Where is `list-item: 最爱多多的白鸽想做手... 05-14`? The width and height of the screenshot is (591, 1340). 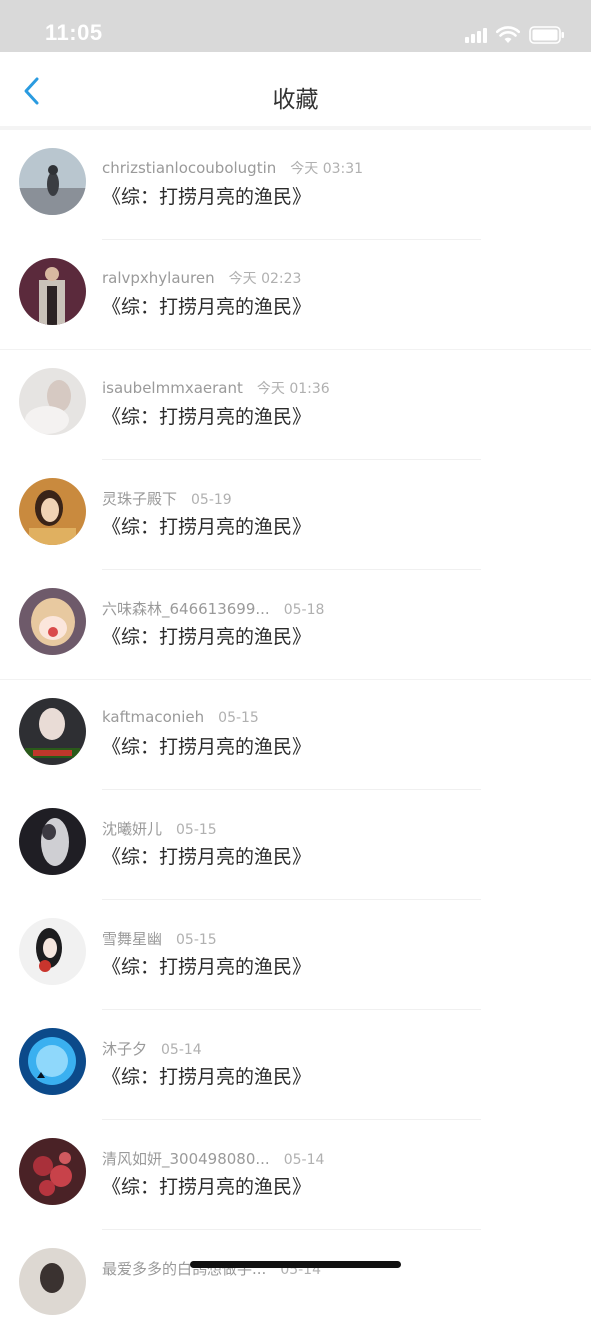
list-item: 最爱多多的白鸽想做手... 05-14 is located at coordinates (295, 1285).